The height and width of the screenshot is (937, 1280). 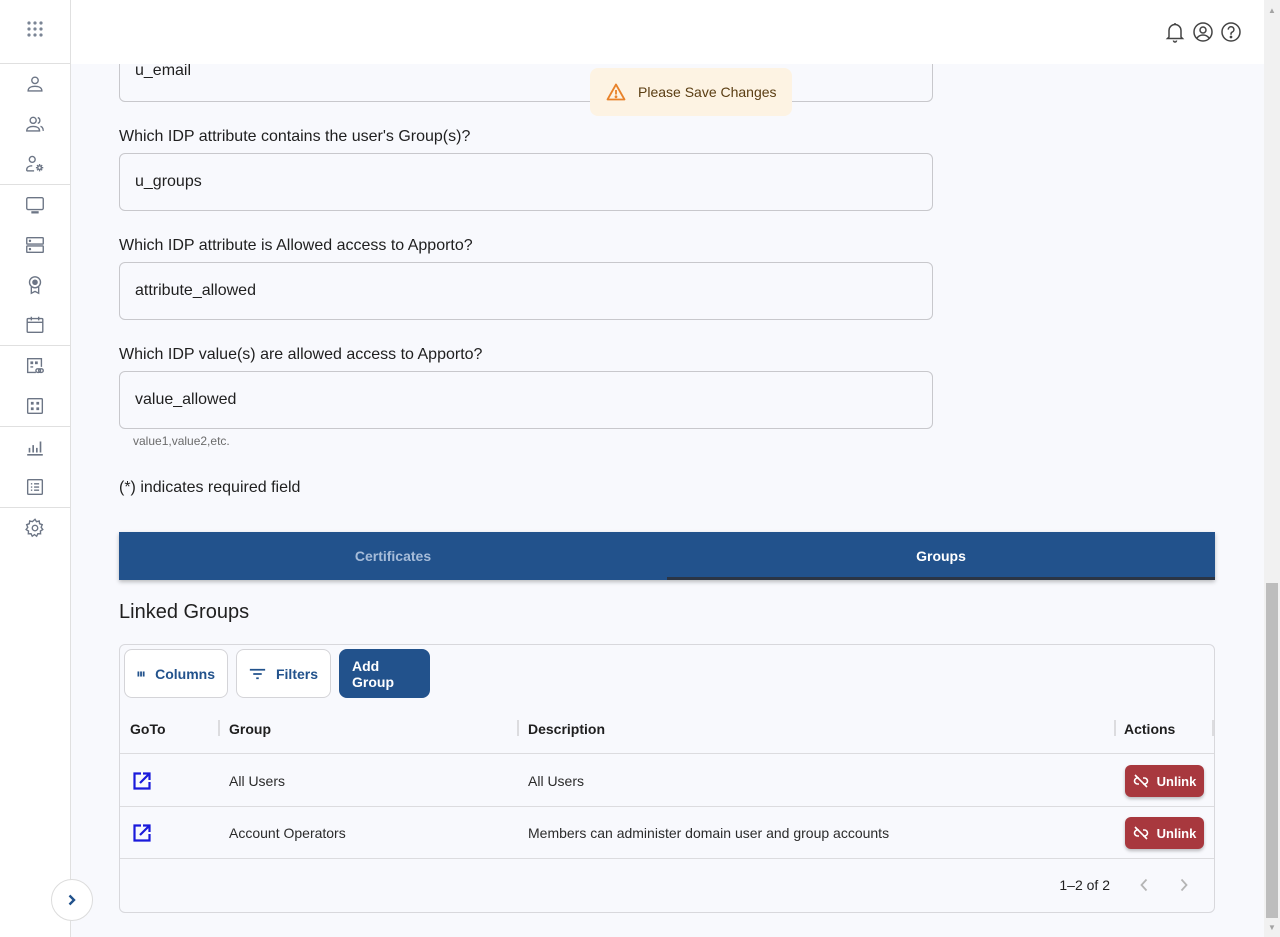 I want to click on tab-bar: Certificates Groups, so click(x=667, y=556).